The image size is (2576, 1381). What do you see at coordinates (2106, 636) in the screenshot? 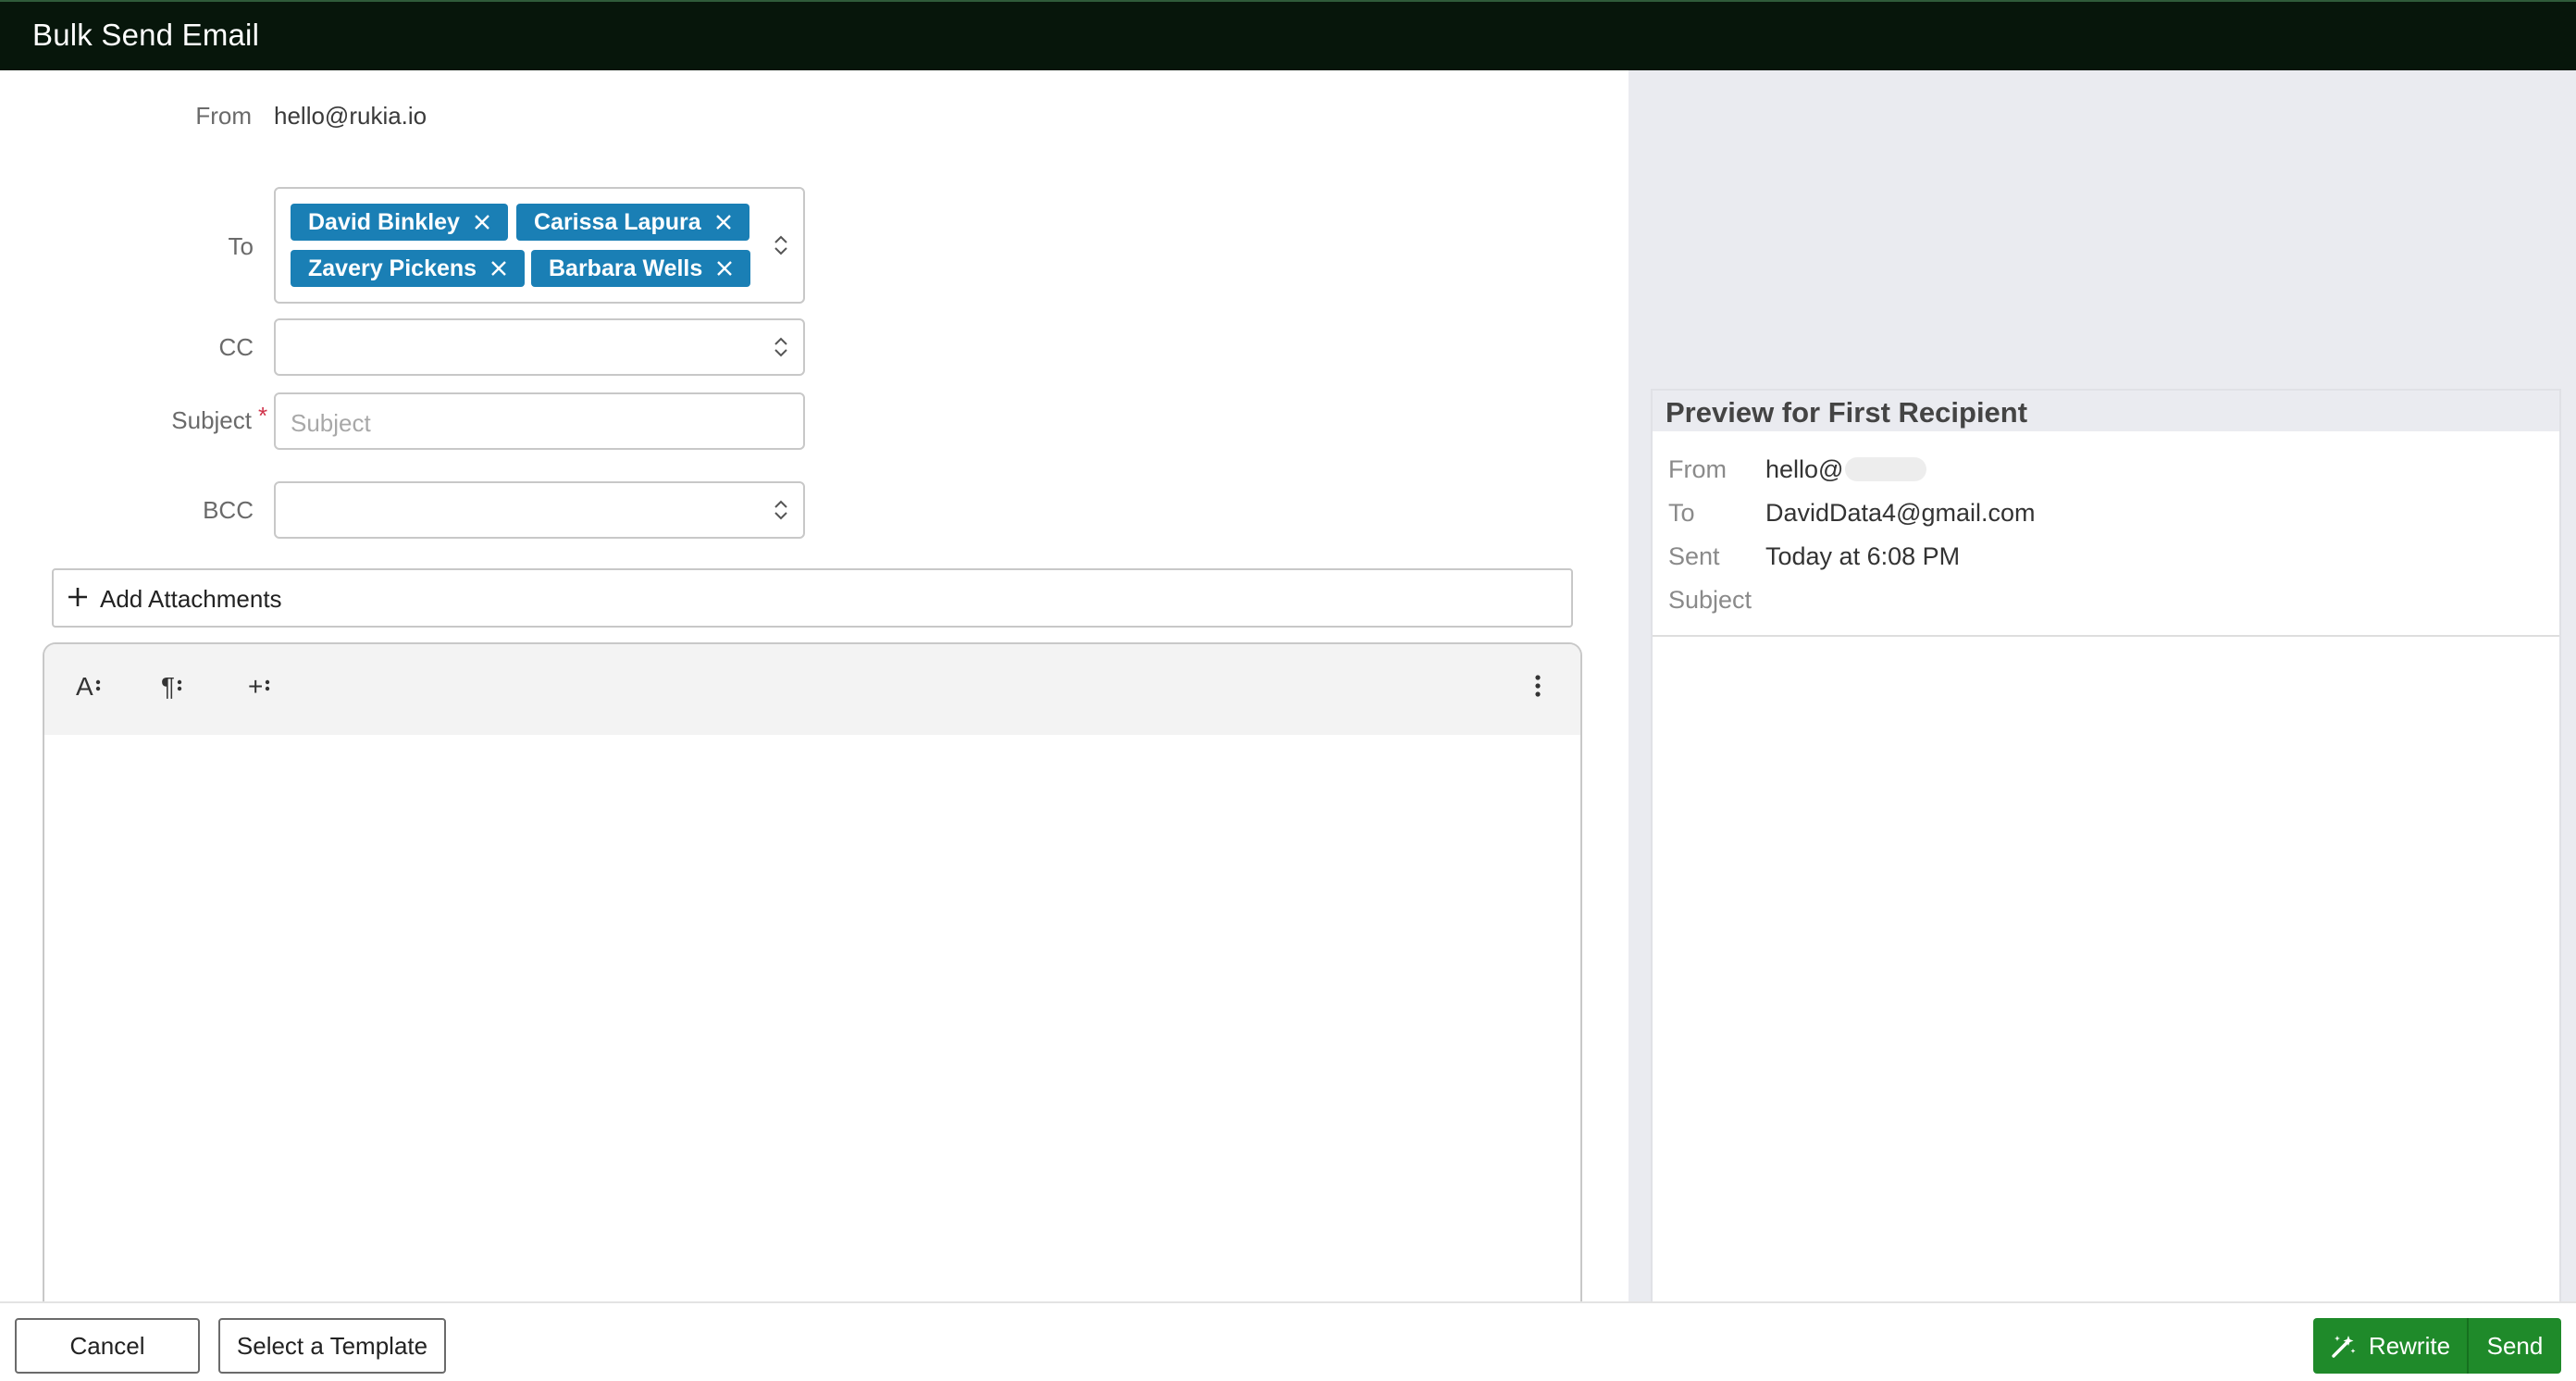
I see `preview-divider` at bounding box center [2106, 636].